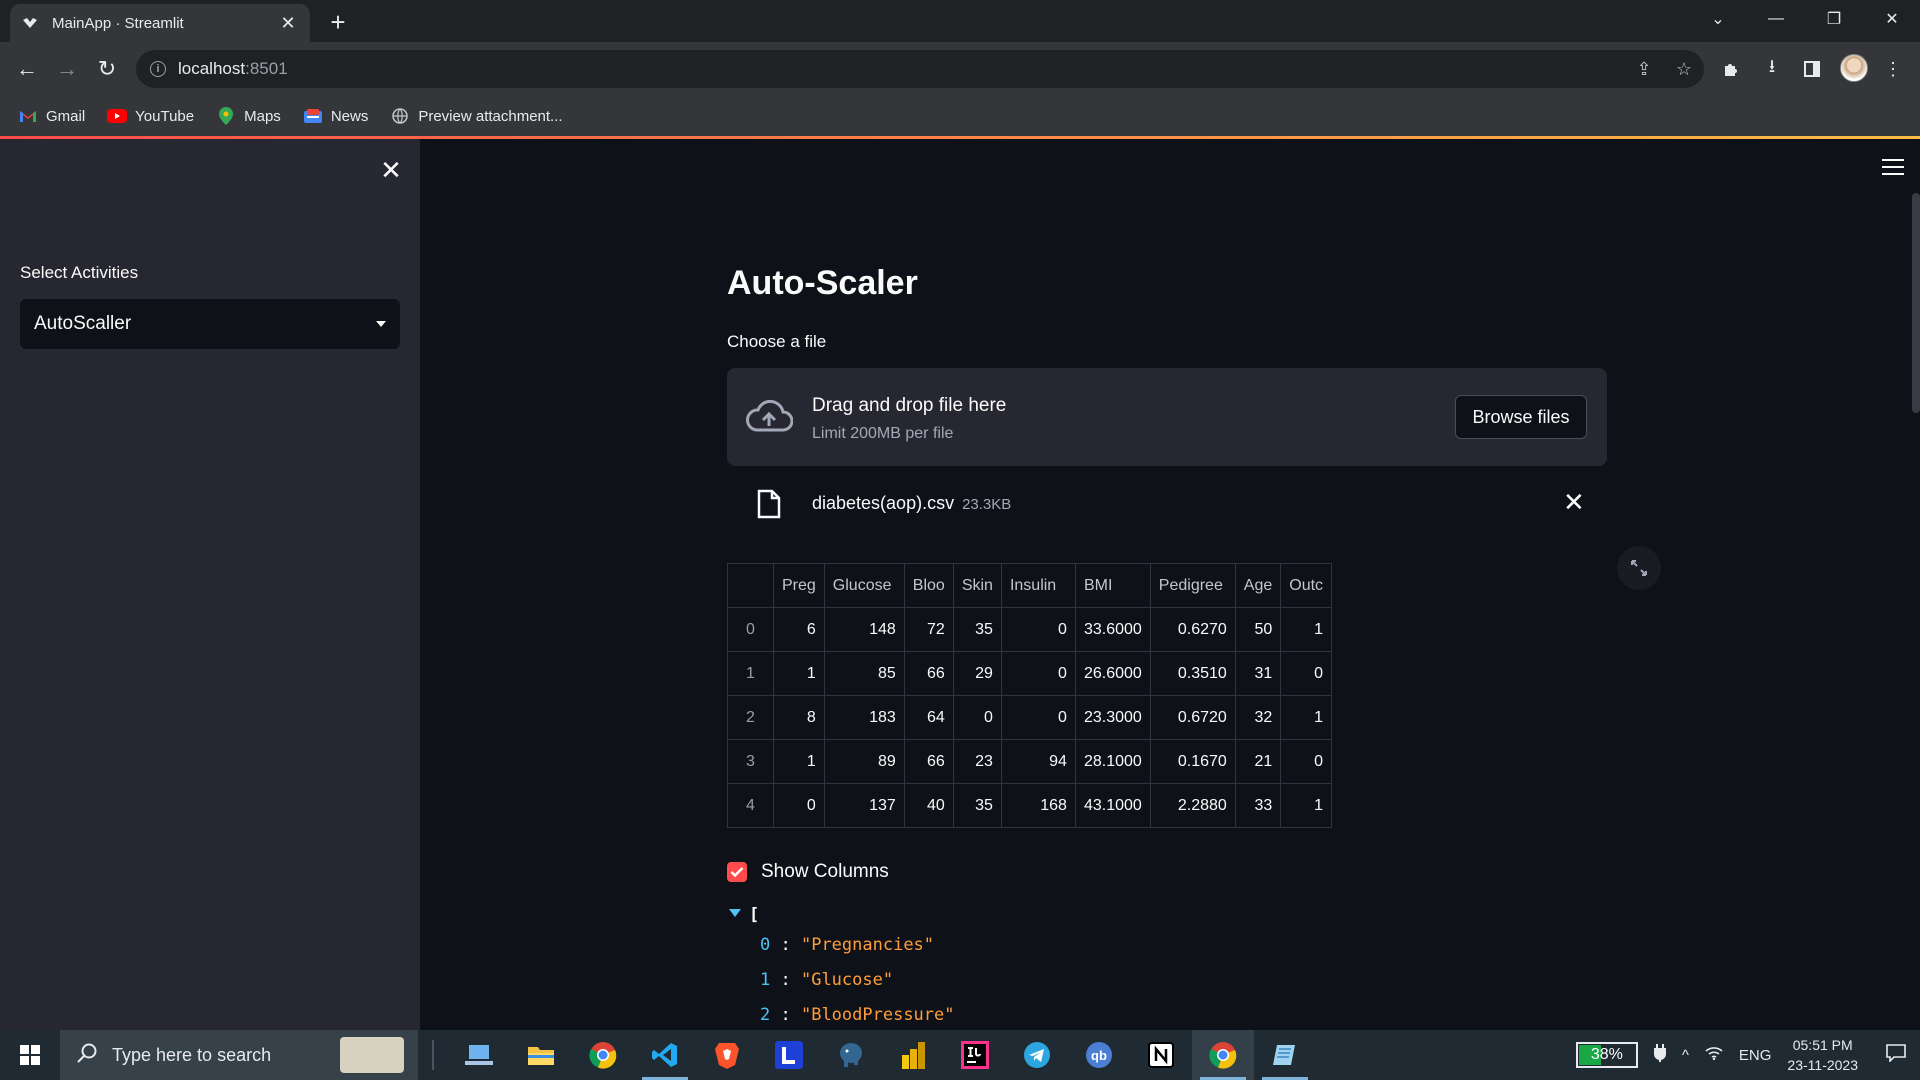 This screenshot has height=1080, width=1920. Describe the element at coordinates (977, 629) in the screenshot. I see `table-cell: 35` at that location.